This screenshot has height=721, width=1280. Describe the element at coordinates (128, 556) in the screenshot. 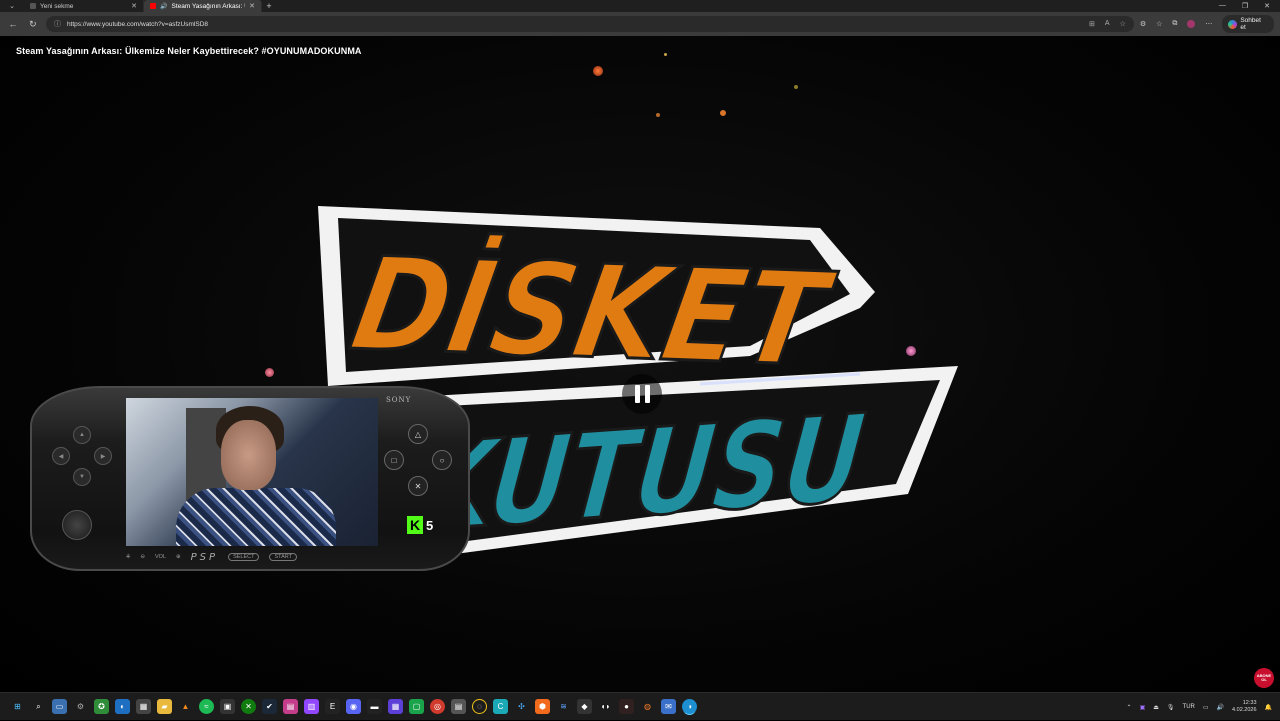

I see `playstation-icon: ⎈` at that location.